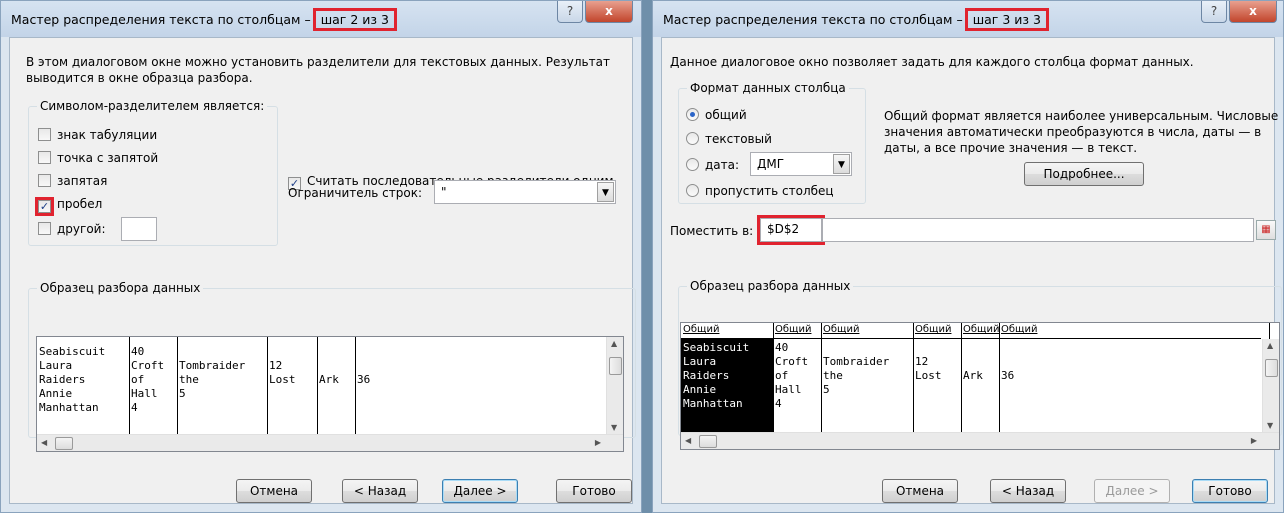 The image size is (1284, 513). Describe the element at coordinates (97, 135) in the screenshot. I see `delimiter-tab: знак табуляции` at that location.